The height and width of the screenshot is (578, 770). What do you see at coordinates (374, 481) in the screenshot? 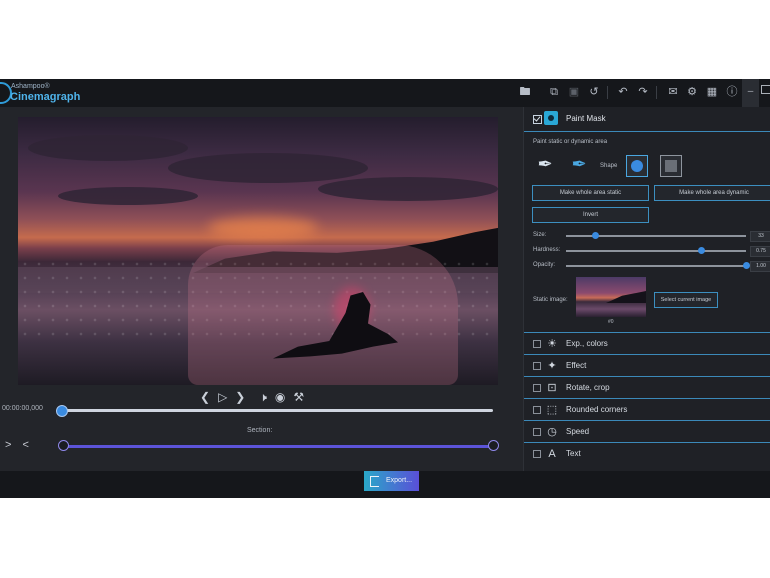
I see `export-icon` at bounding box center [374, 481].